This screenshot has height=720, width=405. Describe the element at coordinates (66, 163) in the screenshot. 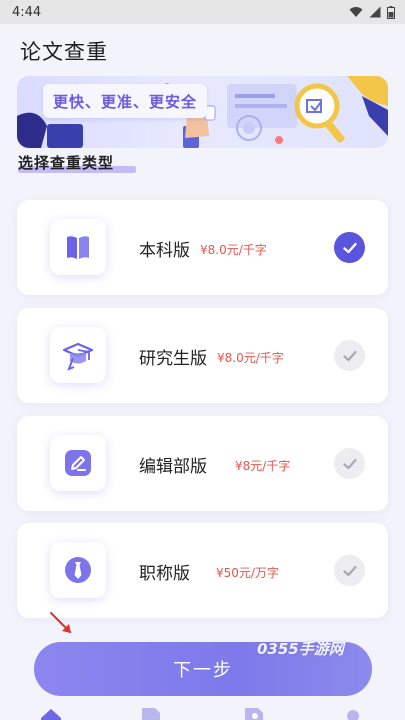

I see `section-title: 选择查重类型` at that location.